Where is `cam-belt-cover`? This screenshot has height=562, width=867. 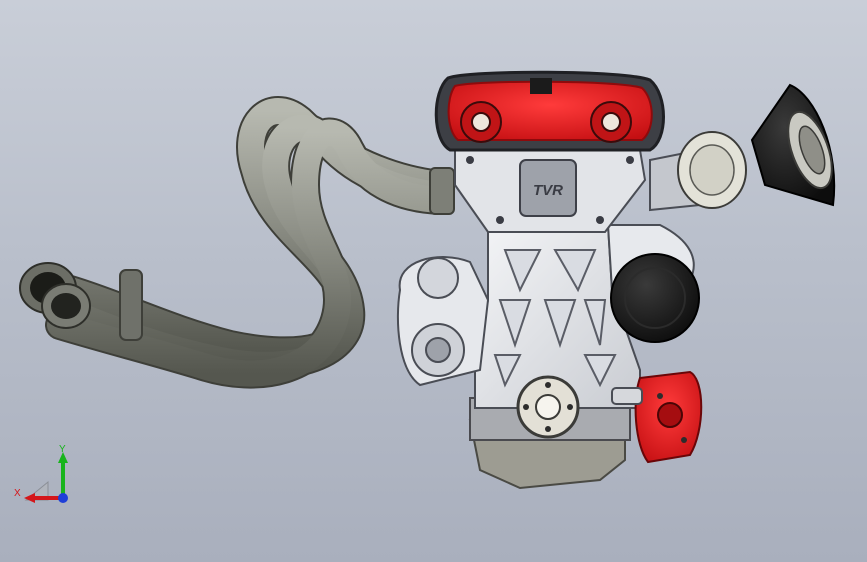 cam-belt-cover is located at coordinates (549, 111).